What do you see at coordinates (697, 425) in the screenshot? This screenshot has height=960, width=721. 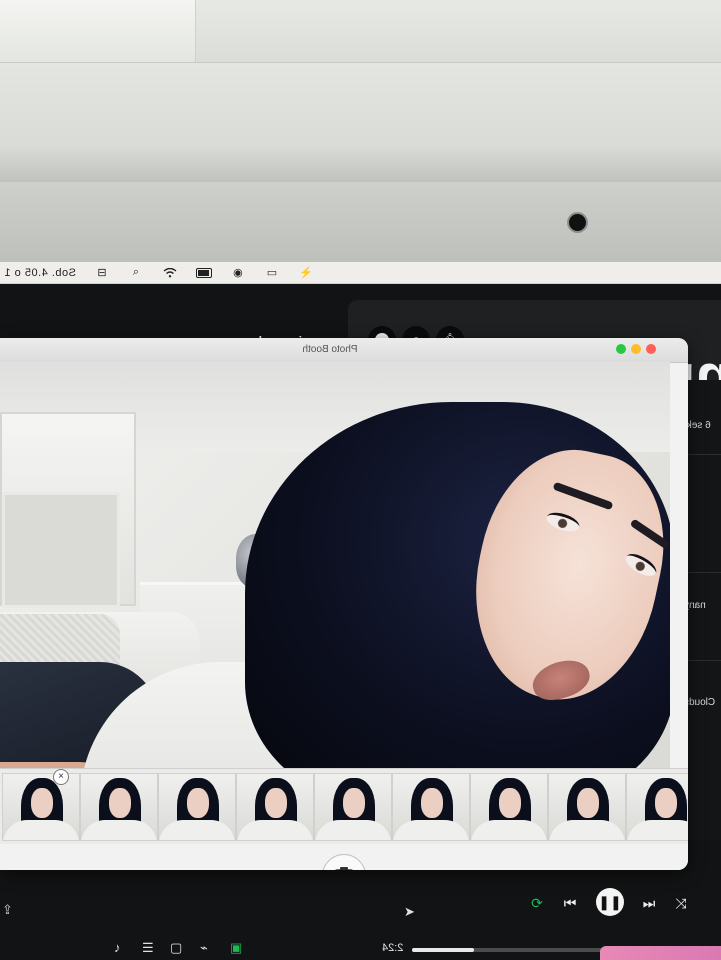 I see `track-duration-label: 6 sek.` at bounding box center [697, 425].